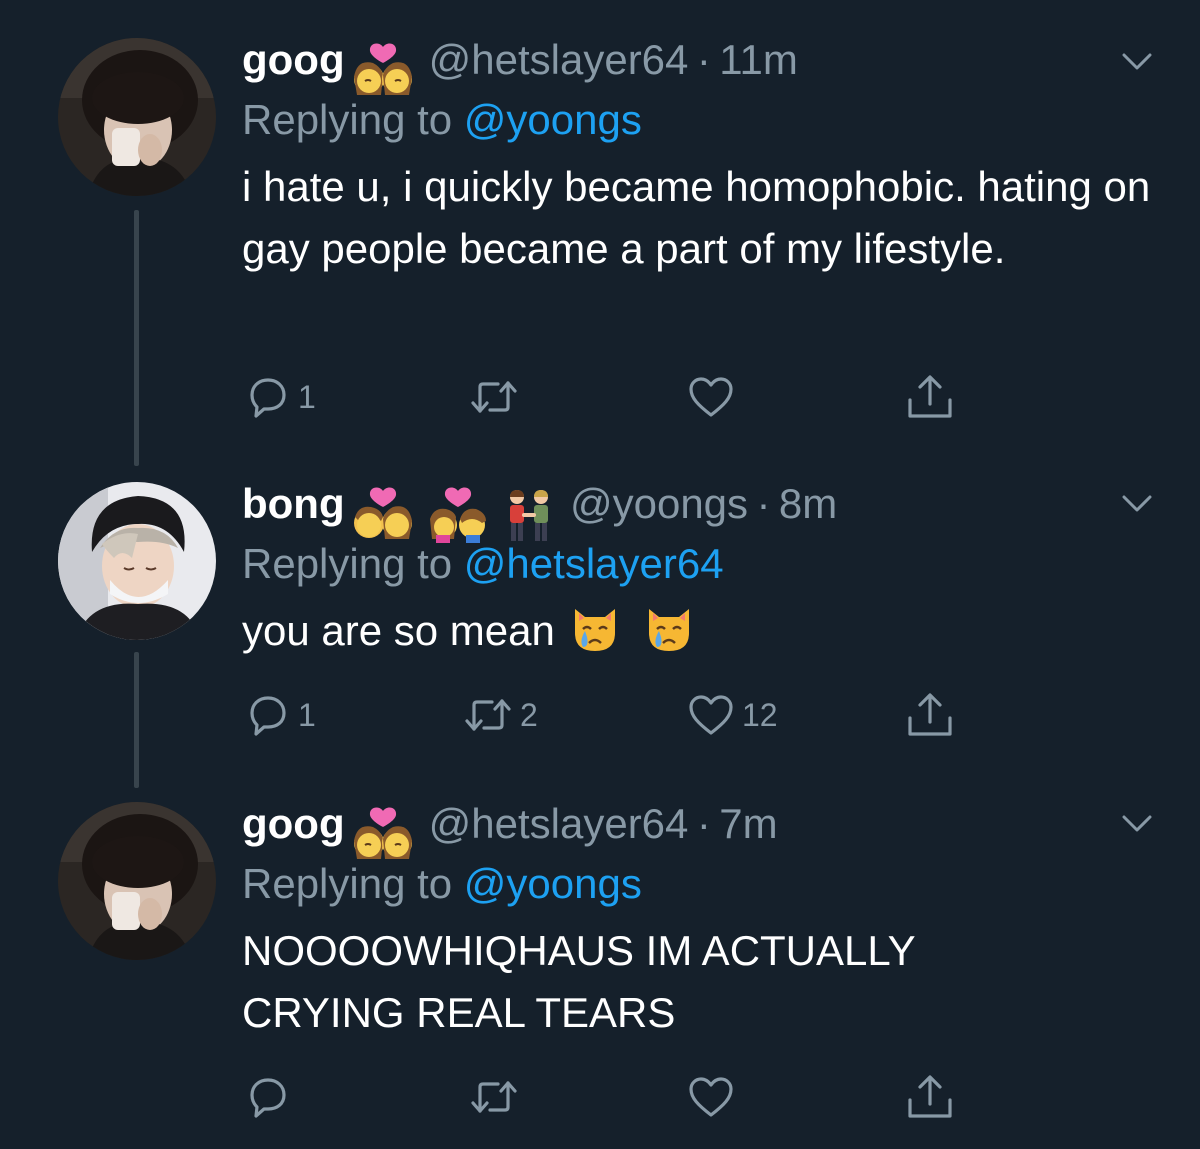 The height and width of the screenshot is (1149, 1200). I want to click on like-button: 12, so click(733, 715).